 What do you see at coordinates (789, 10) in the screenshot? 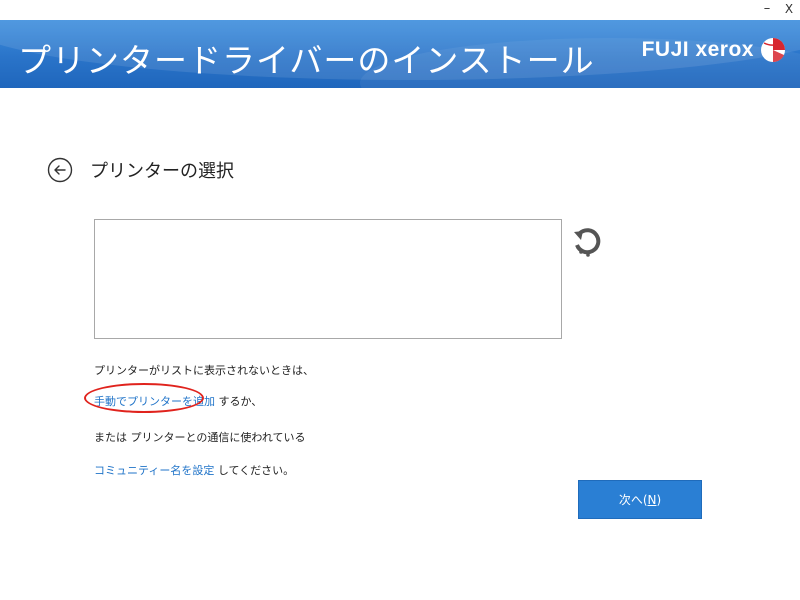
I see `close-button: X` at bounding box center [789, 10].